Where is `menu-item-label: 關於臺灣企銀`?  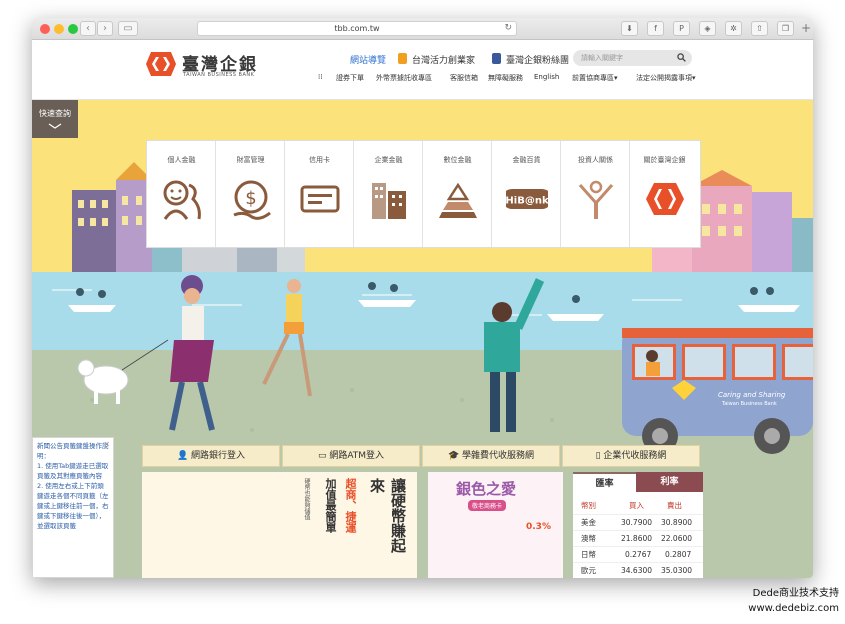 menu-item-label: 關於臺灣企銀 is located at coordinates (664, 160).